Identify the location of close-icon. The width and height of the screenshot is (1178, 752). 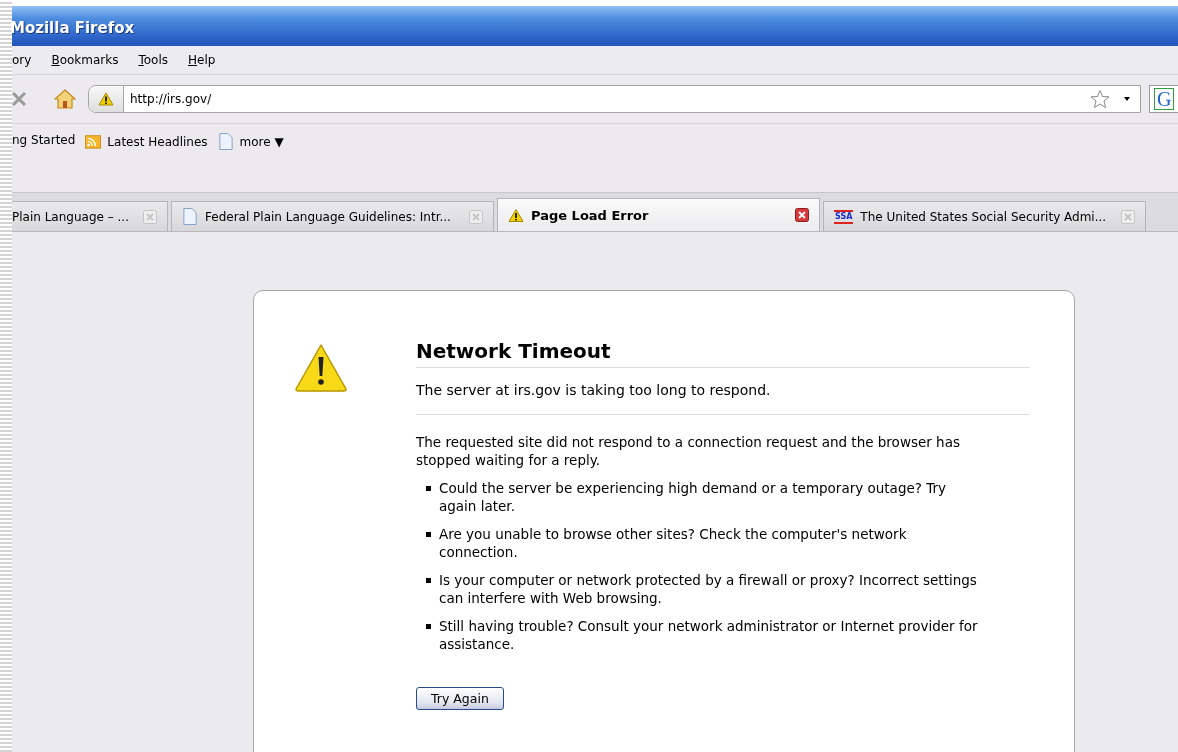
(802, 215).